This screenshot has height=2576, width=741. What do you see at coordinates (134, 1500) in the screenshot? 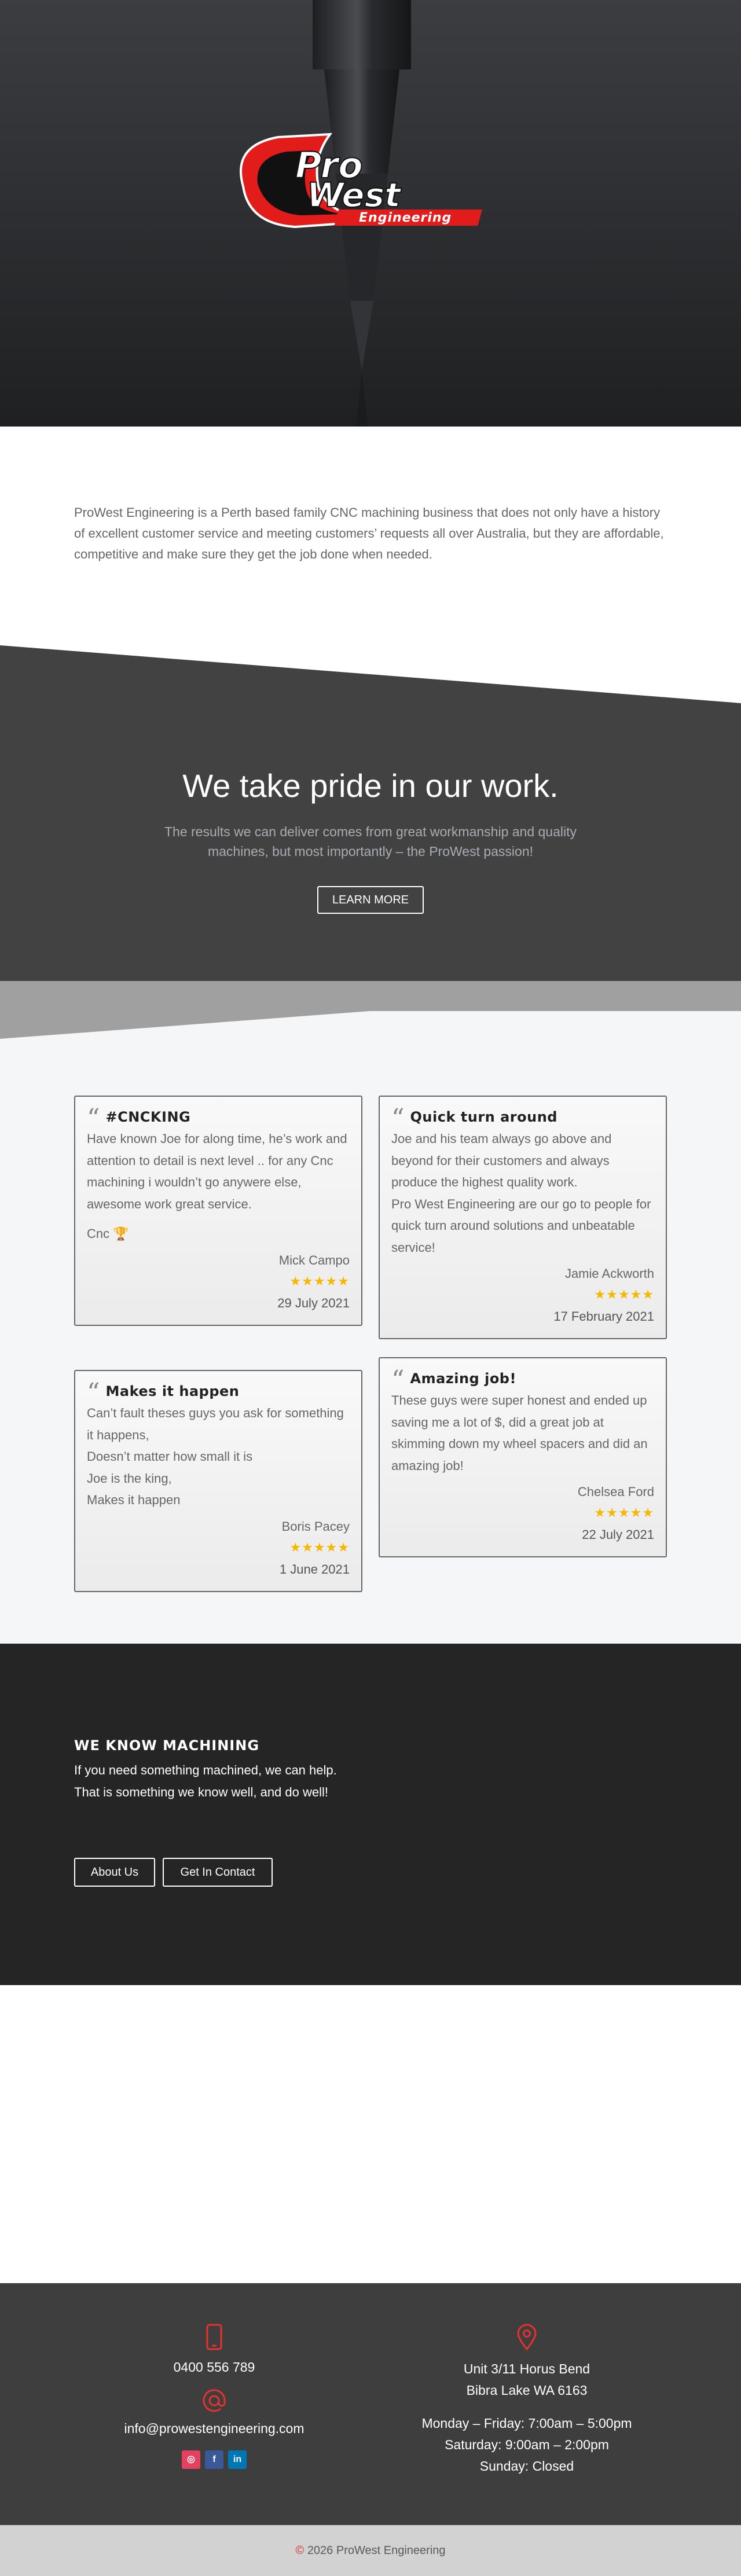
I see `review-text: Makes it happen` at bounding box center [134, 1500].